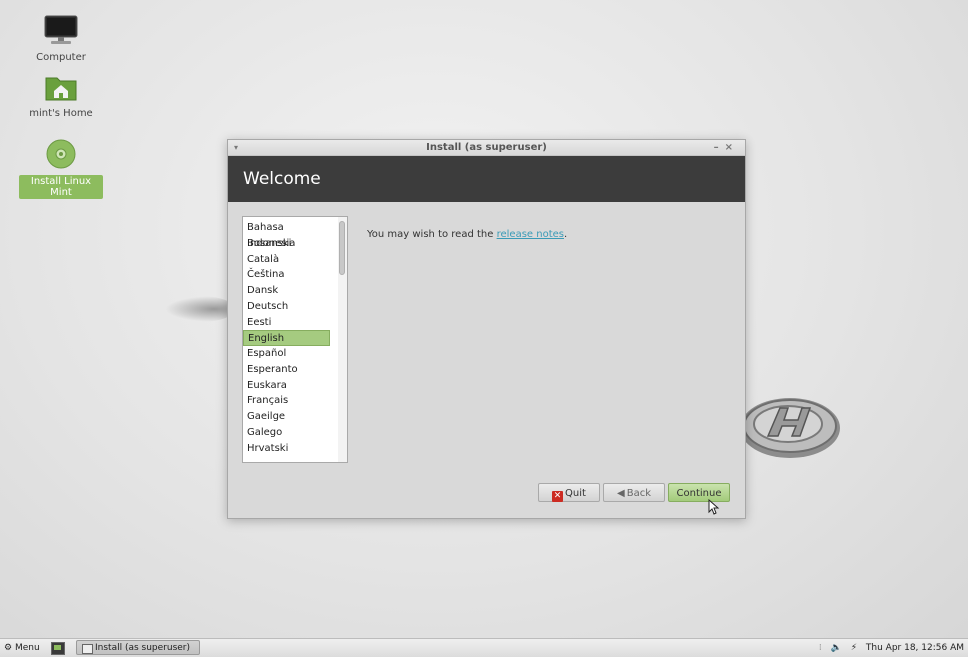 This screenshot has height=657, width=968. Describe the element at coordinates (288, 244) in the screenshot. I see `language-item: Bosanski` at that location.